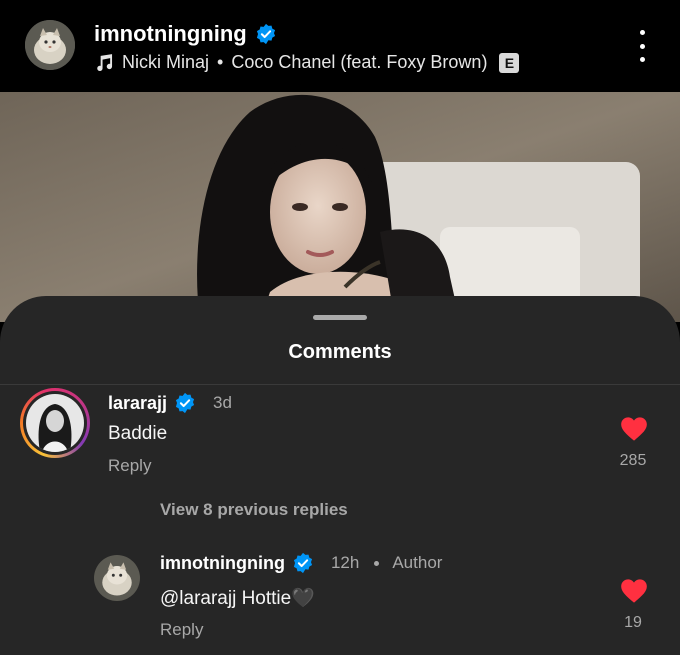 This screenshot has width=680, height=655. What do you see at coordinates (138, 433) in the screenshot?
I see `comment-text: Baddie` at bounding box center [138, 433].